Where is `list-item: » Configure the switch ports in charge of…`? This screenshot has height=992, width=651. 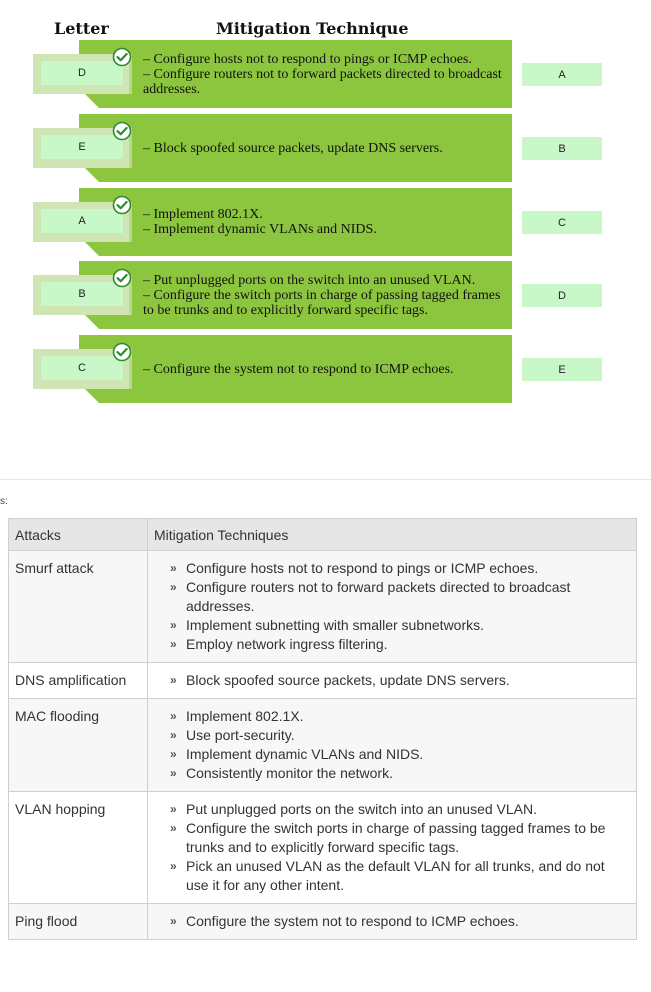
list-item: » Configure the switch ports in charge of… is located at coordinates (400, 838).